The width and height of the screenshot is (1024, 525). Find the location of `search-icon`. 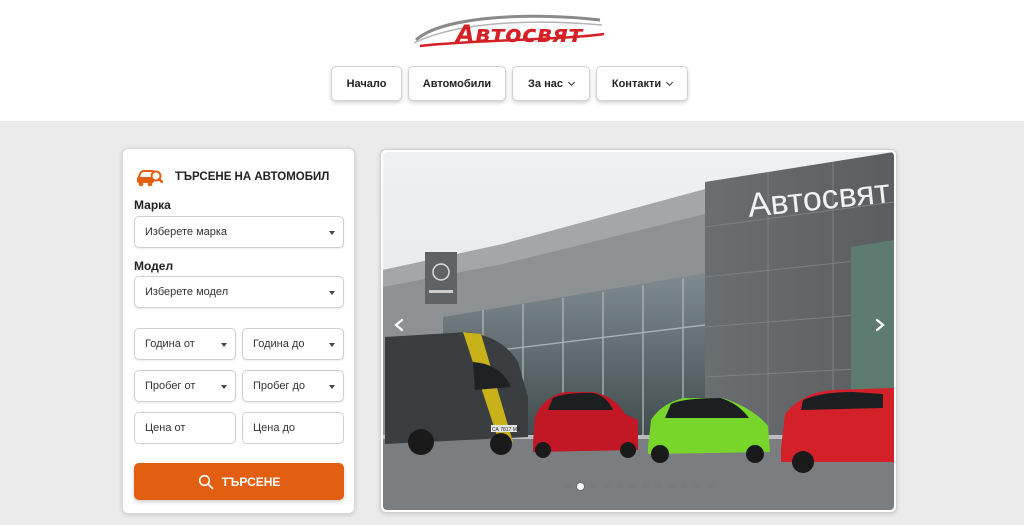

search-icon is located at coordinates (205, 481).